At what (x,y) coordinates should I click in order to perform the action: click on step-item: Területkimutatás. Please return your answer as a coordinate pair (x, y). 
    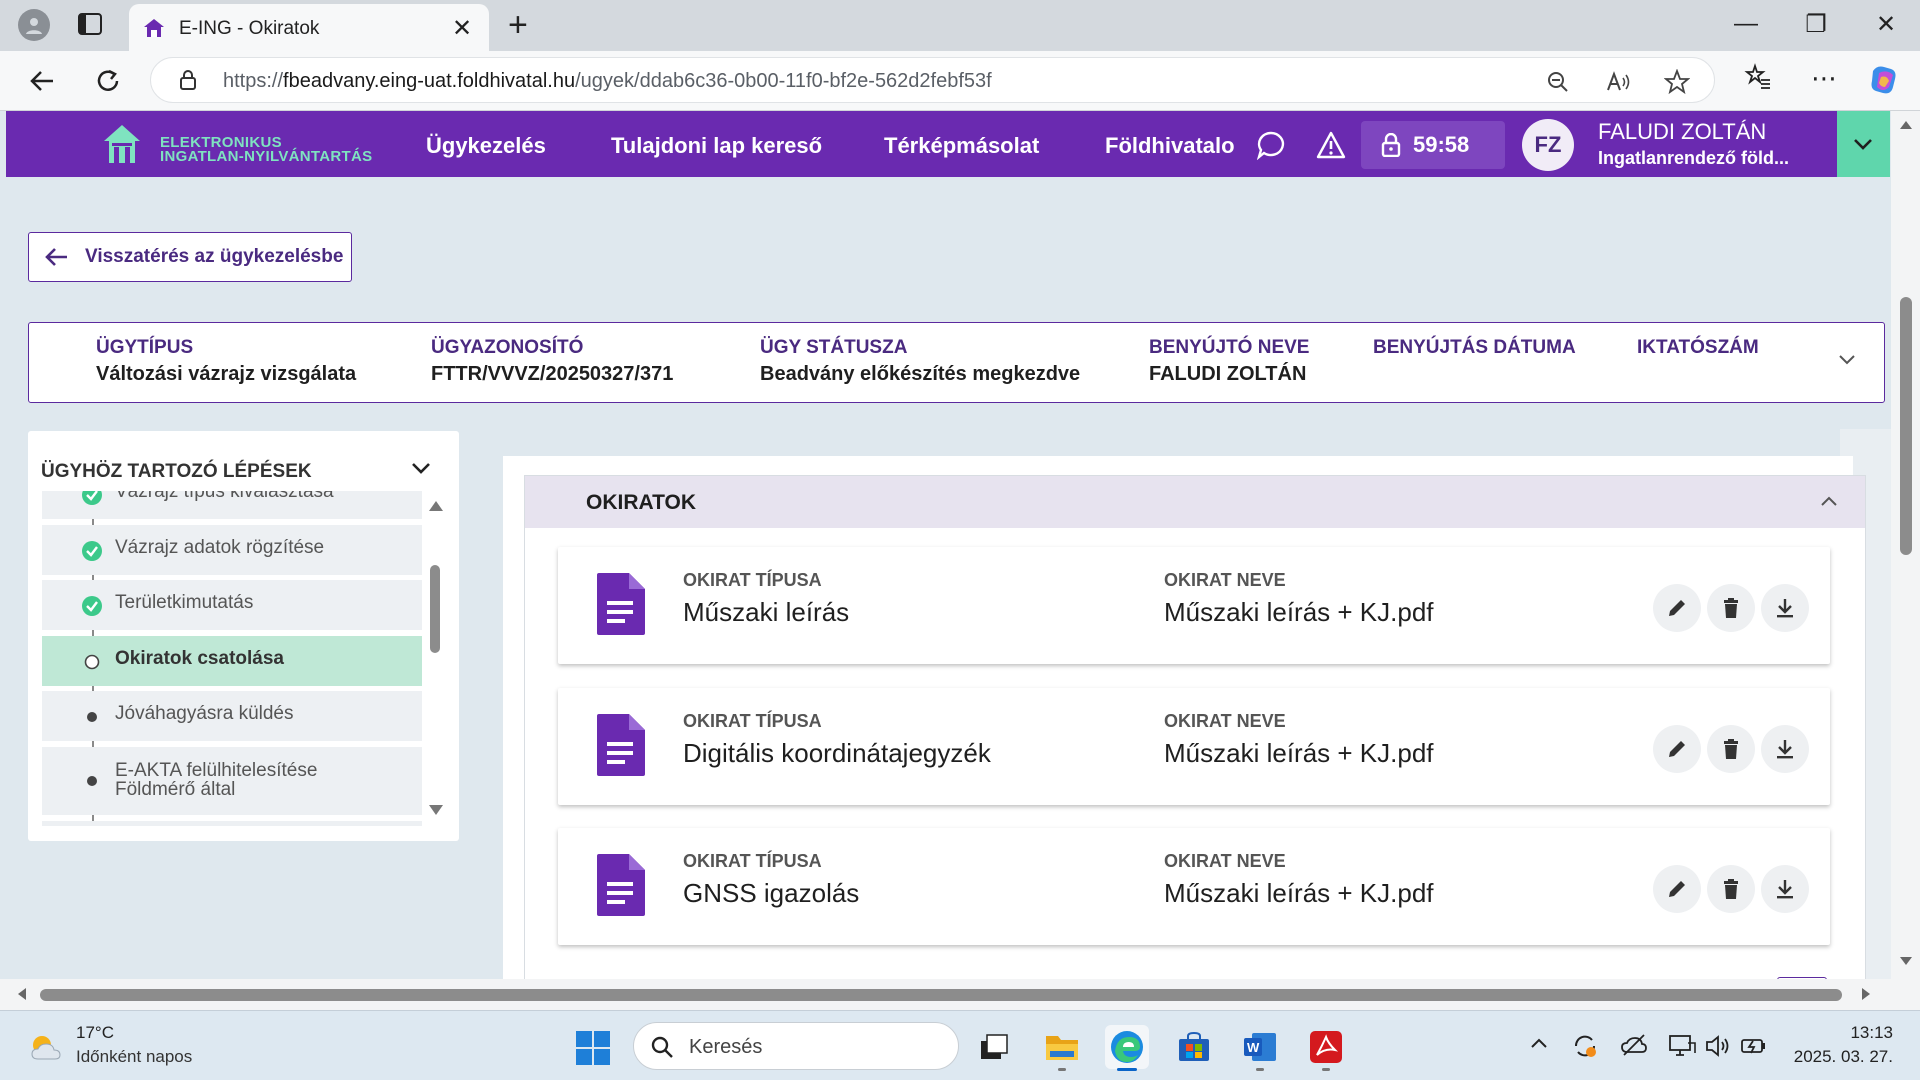
    Looking at the image, I should click on (232, 605).